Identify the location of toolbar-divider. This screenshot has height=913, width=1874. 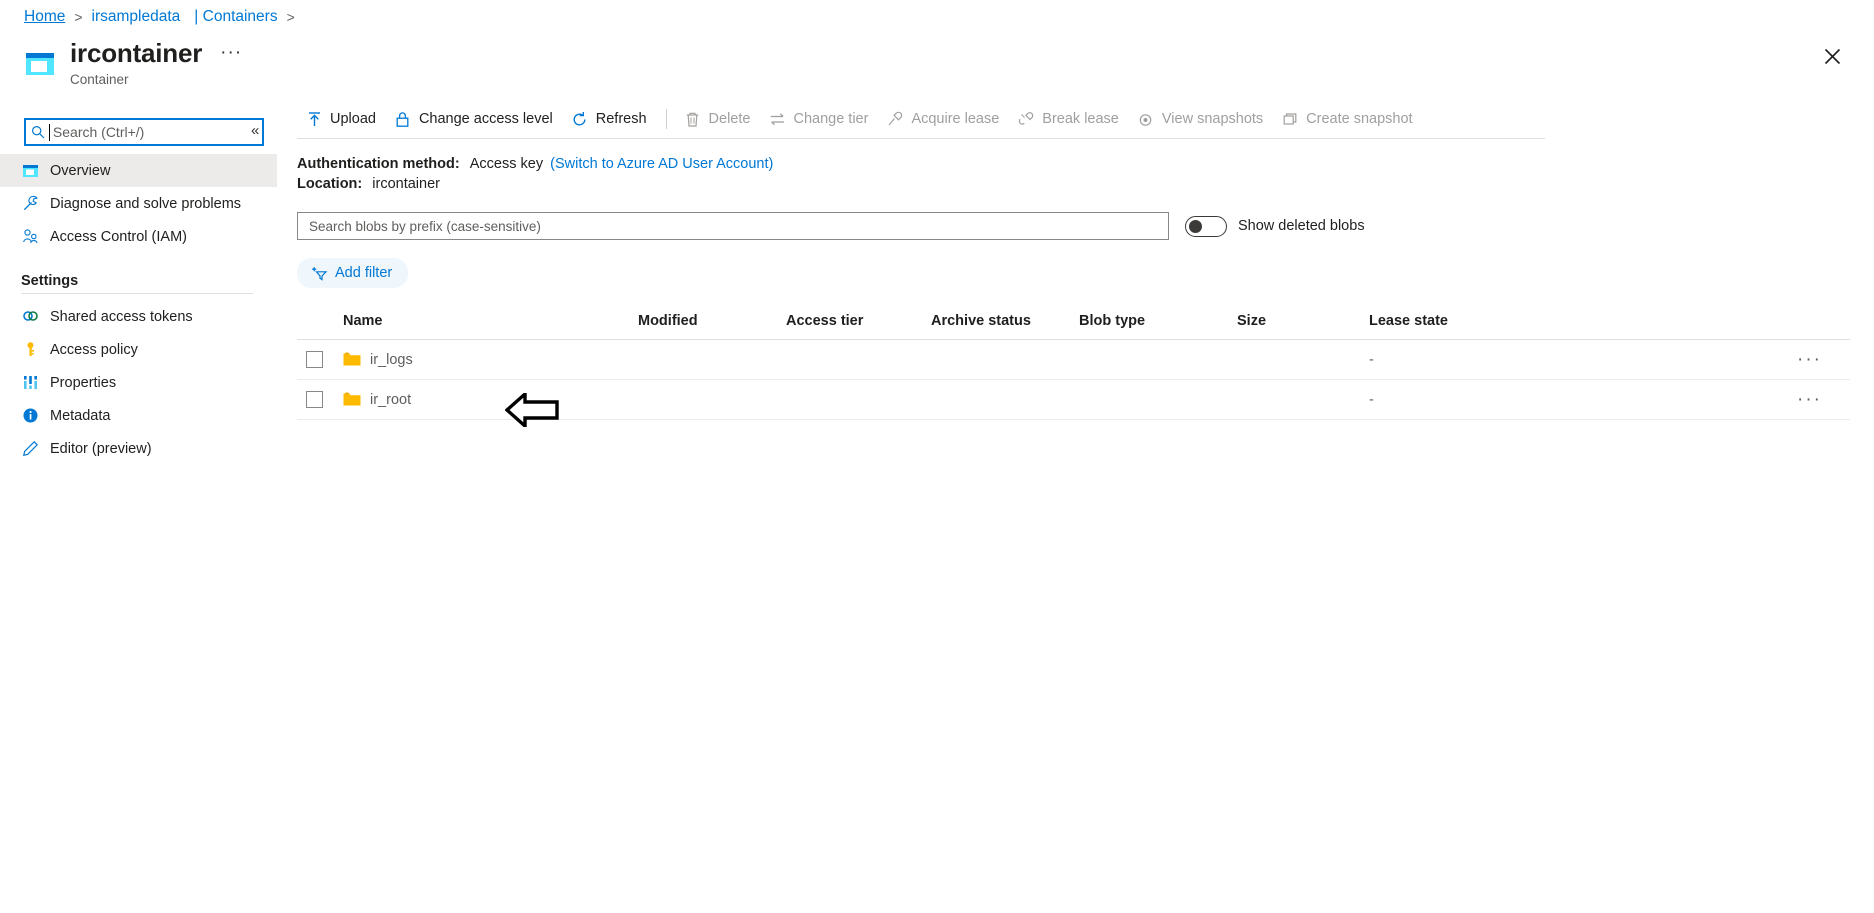
(921, 138).